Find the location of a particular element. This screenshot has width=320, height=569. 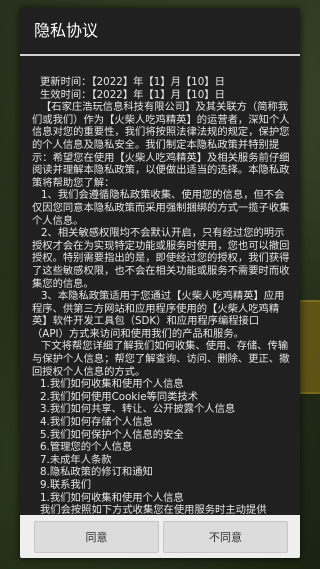

toc-item: 6.管理您的个人信息 is located at coordinates (86, 447).